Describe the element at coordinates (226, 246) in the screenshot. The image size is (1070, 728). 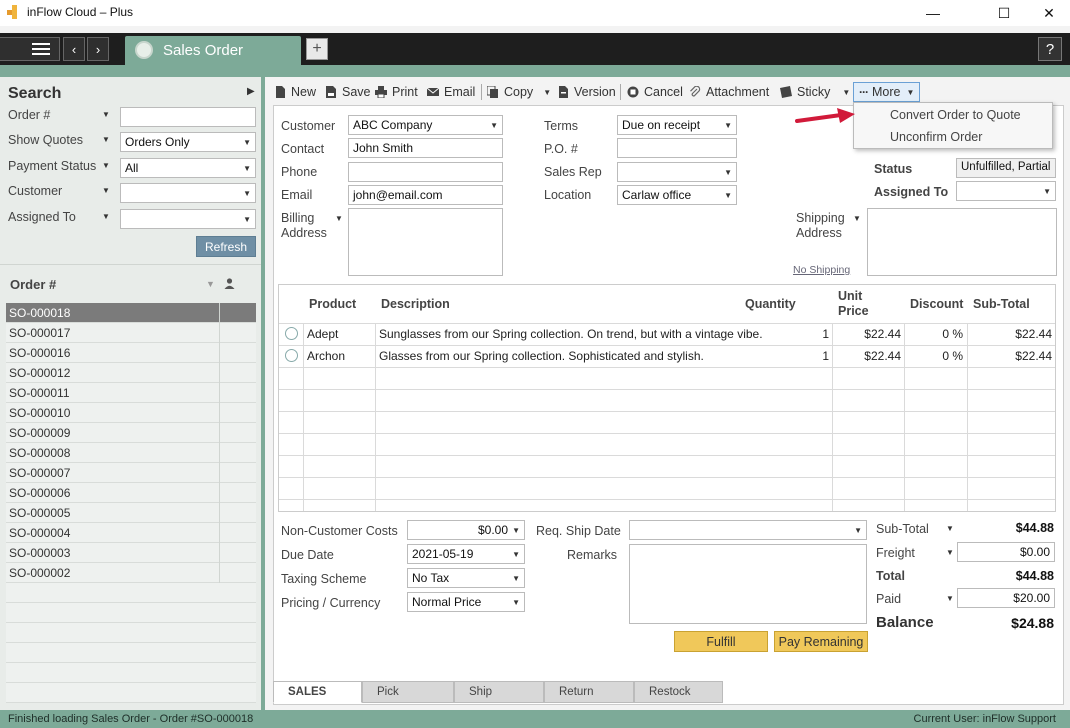
I see `refresh-button: Refresh` at that location.